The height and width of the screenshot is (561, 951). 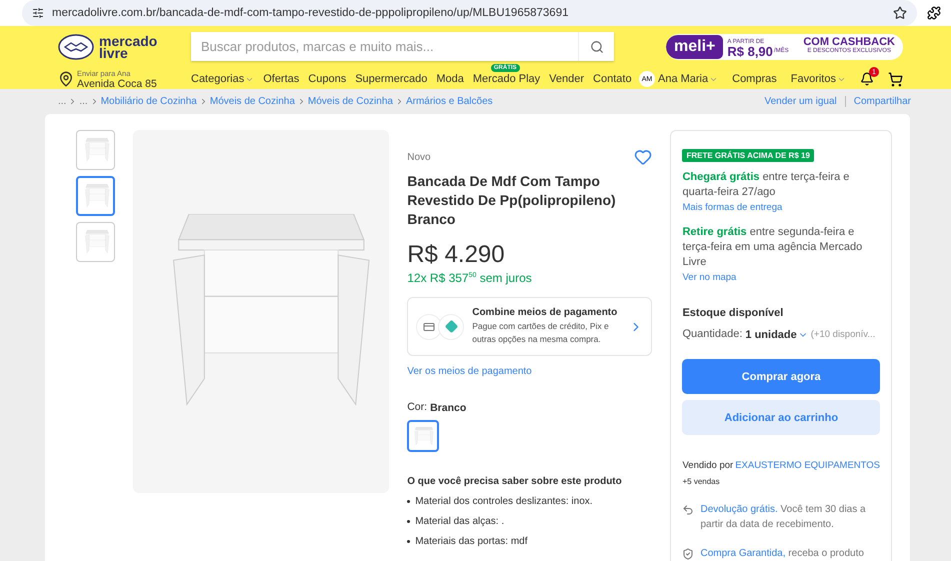 What do you see at coordinates (506, 79) in the screenshot?
I see `nav-link: Mercado Play` at bounding box center [506, 79].